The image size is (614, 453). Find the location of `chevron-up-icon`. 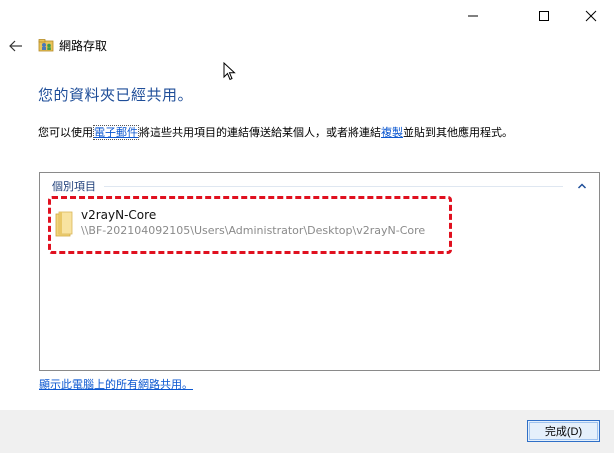

chevron-up-icon is located at coordinates (582, 186).